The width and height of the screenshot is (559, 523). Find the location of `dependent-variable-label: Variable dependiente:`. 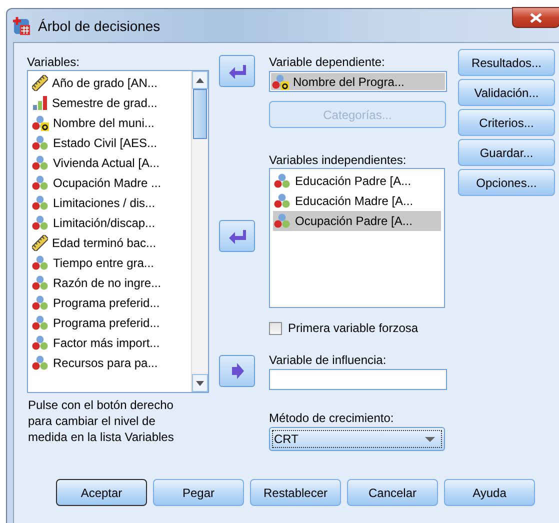

dependent-variable-label: Variable dependiente: is located at coordinates (327, 62).